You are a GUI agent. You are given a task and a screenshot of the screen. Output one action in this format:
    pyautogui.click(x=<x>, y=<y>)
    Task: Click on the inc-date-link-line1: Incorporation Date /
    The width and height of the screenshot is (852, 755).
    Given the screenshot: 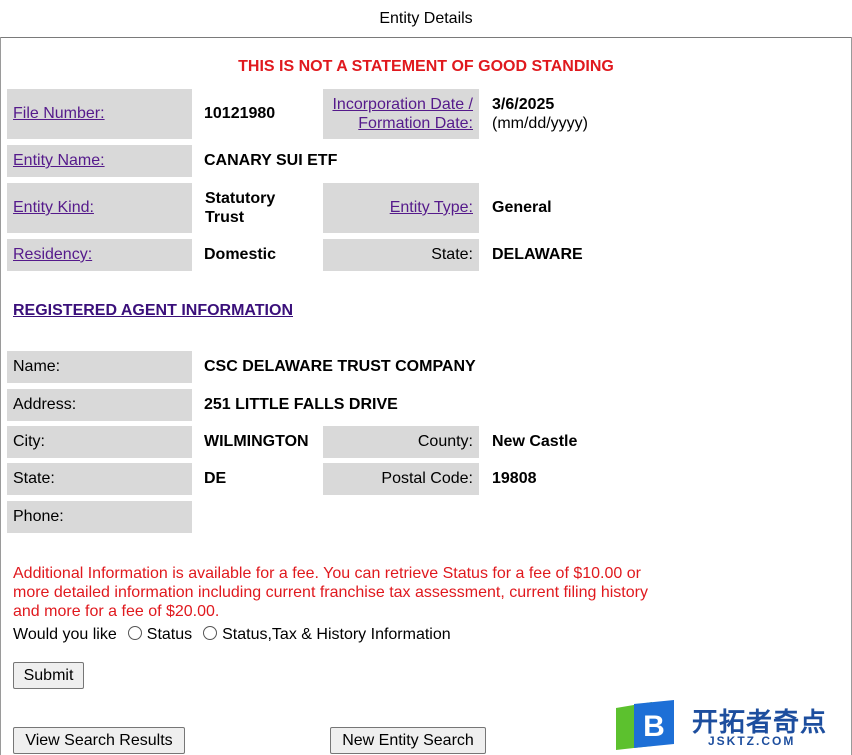 What is the action you would take?
    pyautogui.click(x=402, y=104)
    